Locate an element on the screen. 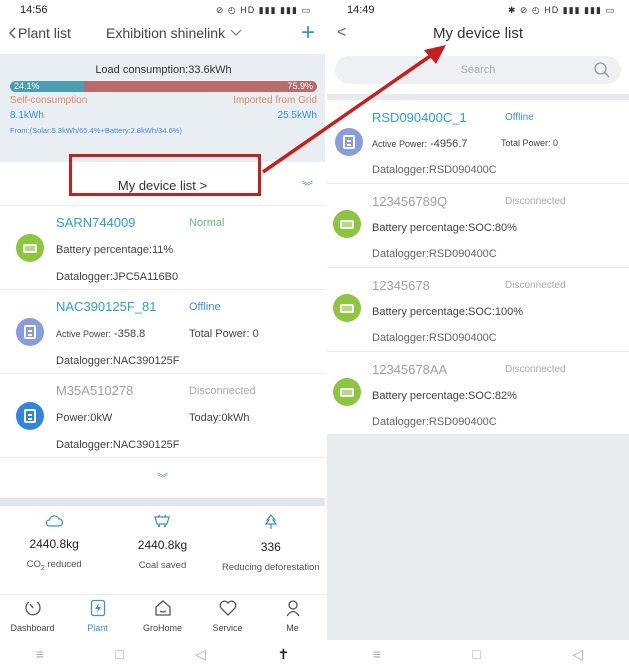 Image resolution: width=629 pixels, height=668 pixels. dashboard-icon is located at coordinates (32, 608).